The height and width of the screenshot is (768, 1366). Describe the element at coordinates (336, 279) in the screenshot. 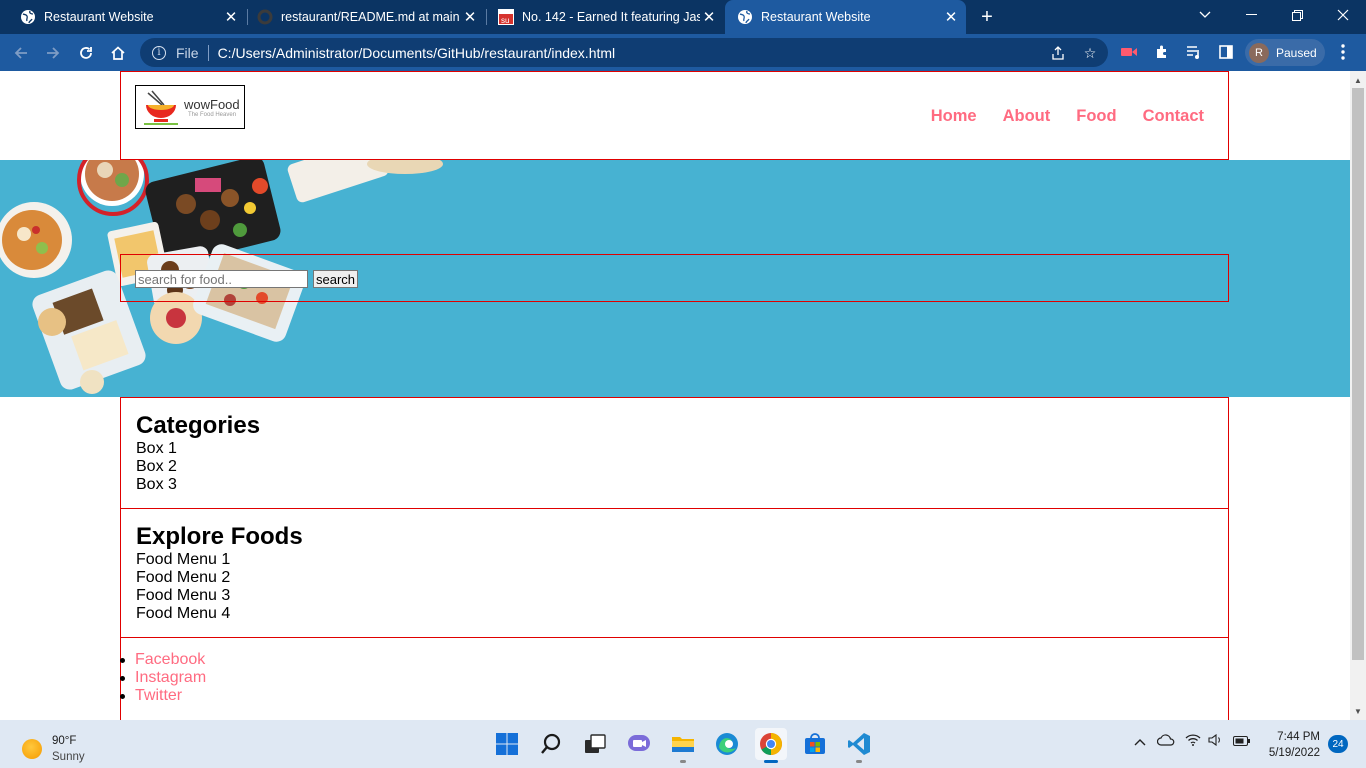

I see `search-button: search` at that location.